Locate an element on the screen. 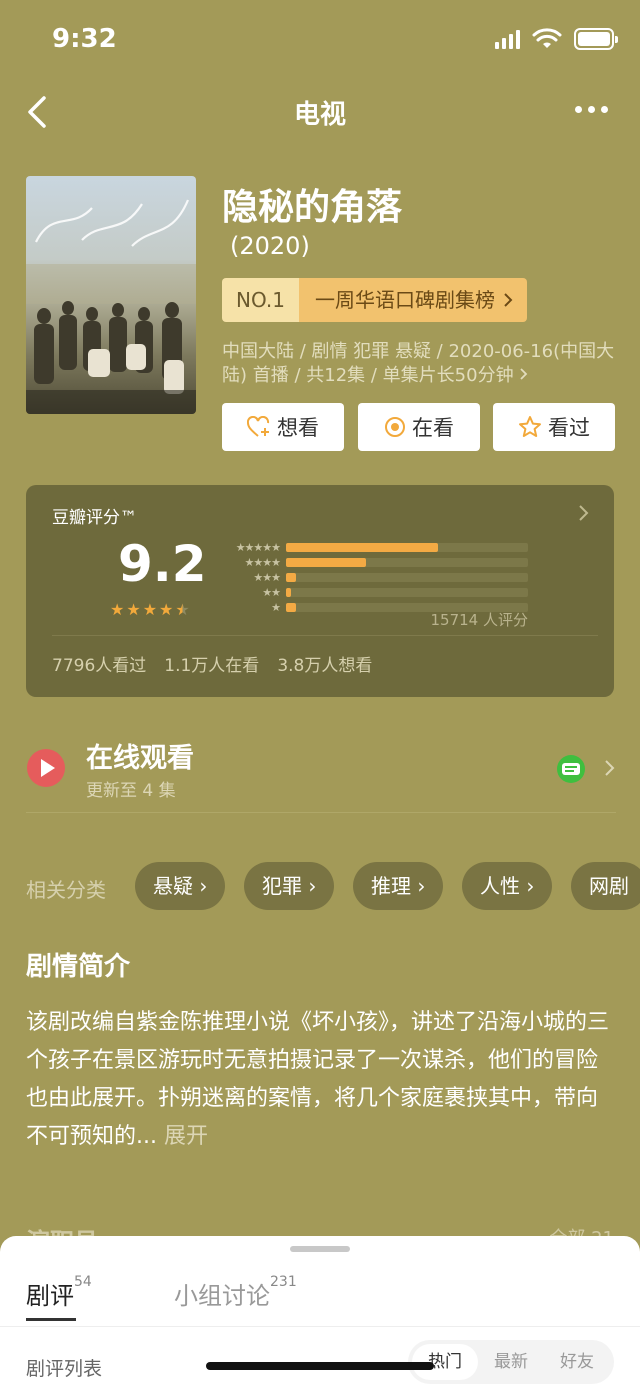 This screenshot has width=640, height=1386. want-count: 3.8万人想看 is located at coordinates (325, 666).